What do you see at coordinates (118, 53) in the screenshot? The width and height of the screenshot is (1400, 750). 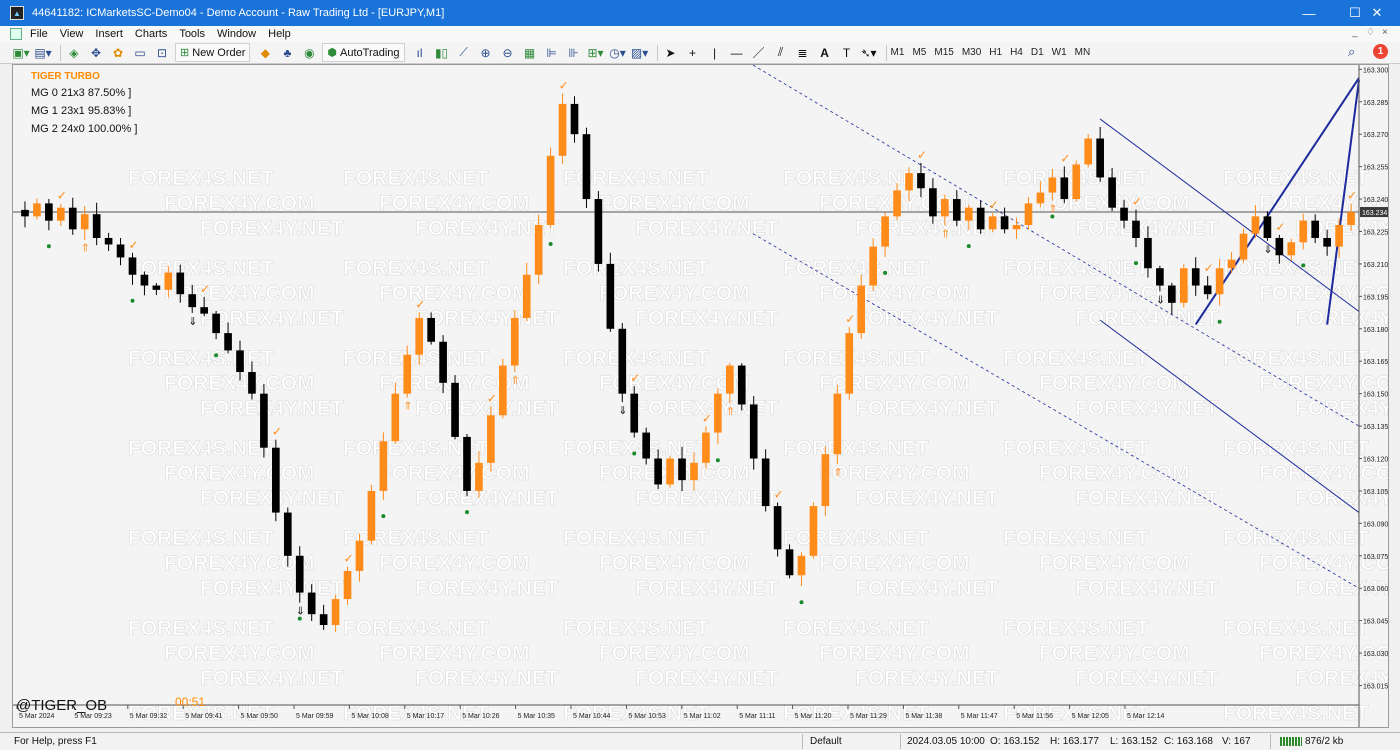 I see `navigator-icon: ✿` at bounding box center [118, 53].